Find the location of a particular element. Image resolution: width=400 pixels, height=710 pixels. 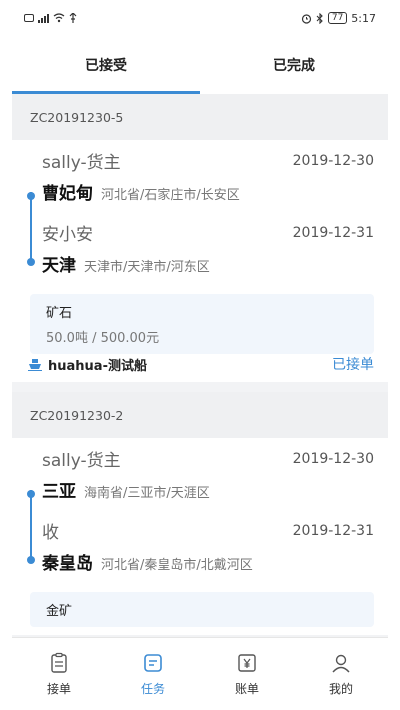

destination-address: 河北省/秦皇岛市/北戴河区 is located at coordinates (177, 565).